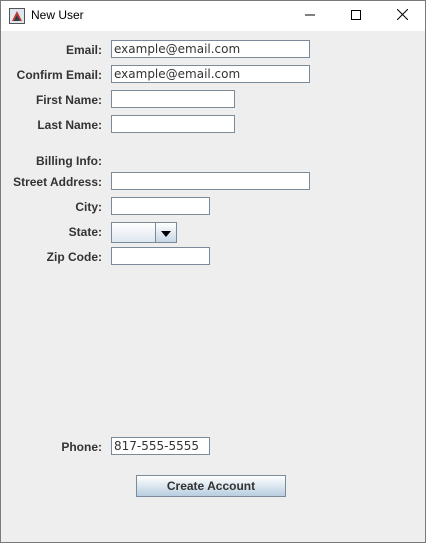 The width and height of the screenshot is (426, 543). I want to click on street-address-field, so click(210, 181).